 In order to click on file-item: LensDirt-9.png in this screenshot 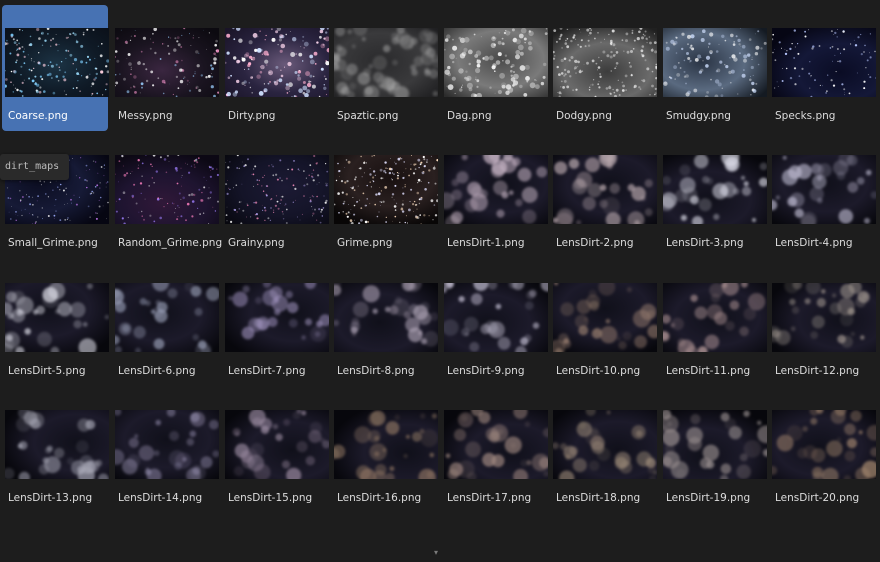, I will do `click(494, 323)`.